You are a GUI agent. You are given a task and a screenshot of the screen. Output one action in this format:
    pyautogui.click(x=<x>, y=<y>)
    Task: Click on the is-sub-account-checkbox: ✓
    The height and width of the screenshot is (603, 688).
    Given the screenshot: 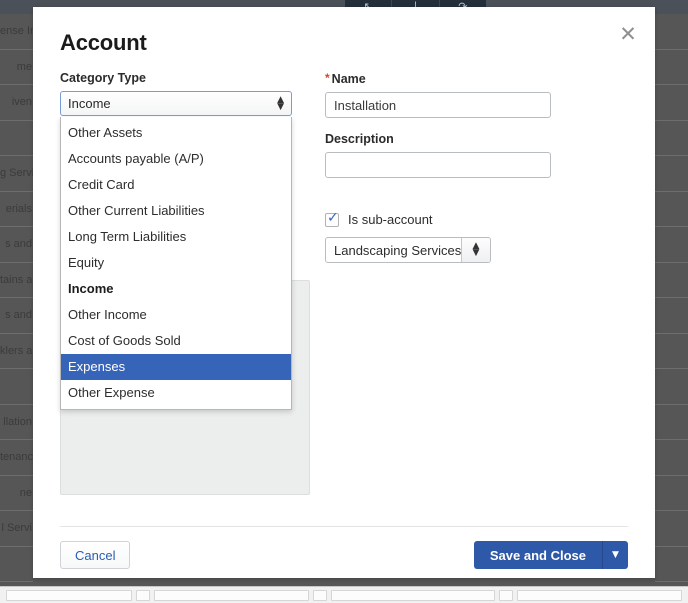 What is the action you would take?
    pyautogui.click(x=332, y=218)
    